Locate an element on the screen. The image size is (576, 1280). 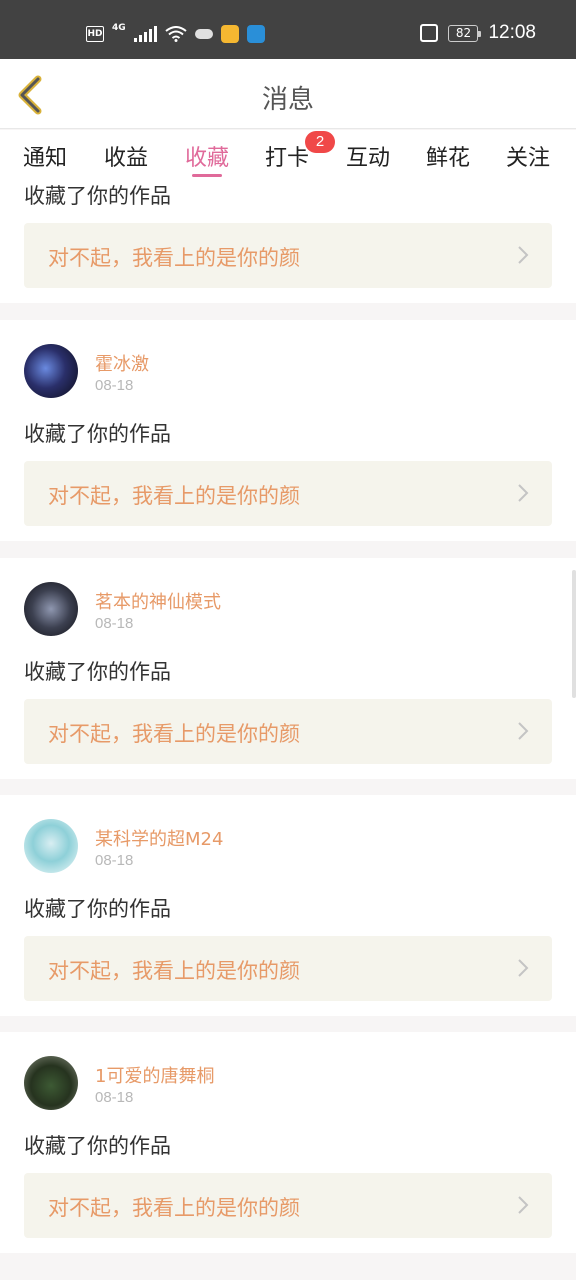
nav-bar: 消息 is located at coordinates (288, 94).